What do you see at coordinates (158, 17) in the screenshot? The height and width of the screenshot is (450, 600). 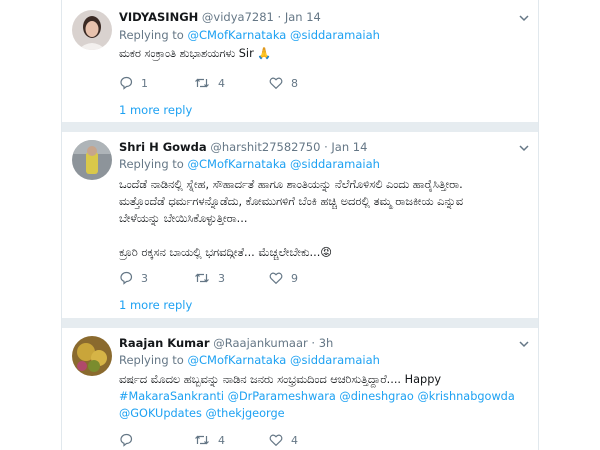 I see `display-name: VIDYASINGH` at bounding box center [158, 17].